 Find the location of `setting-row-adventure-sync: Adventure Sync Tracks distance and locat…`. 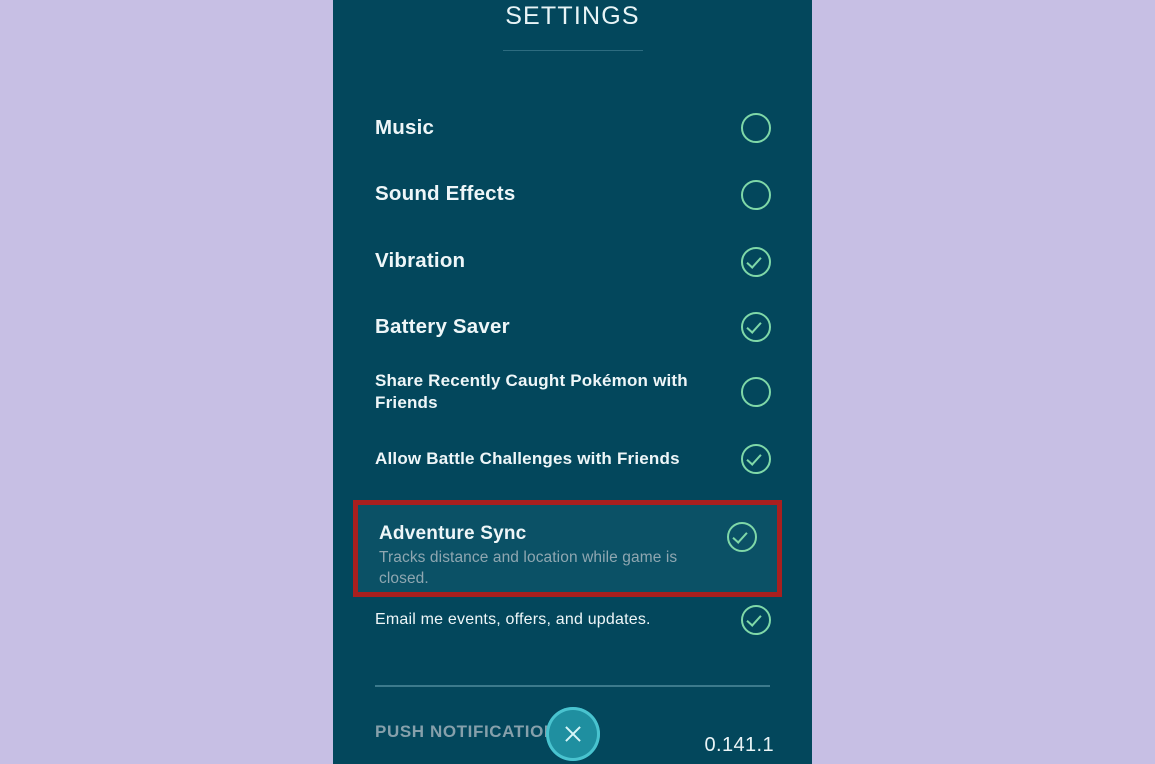

setting-row-adventure-sync: Adventure Sync Tracks distance and locat… is located at coordinates (567, 548).